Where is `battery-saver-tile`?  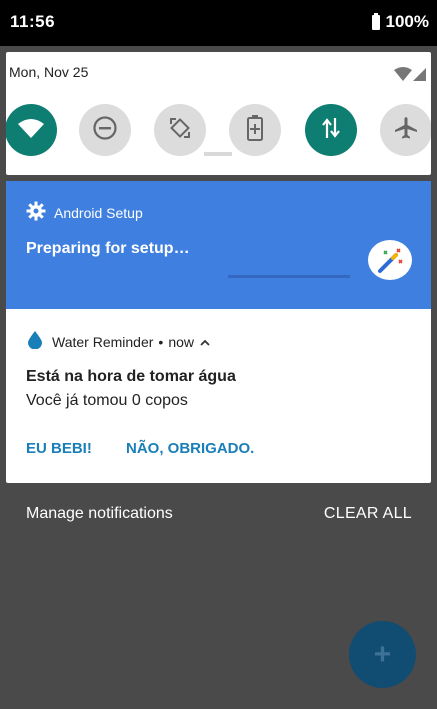 battery-saver-tile is located at coordinates (255, 130).